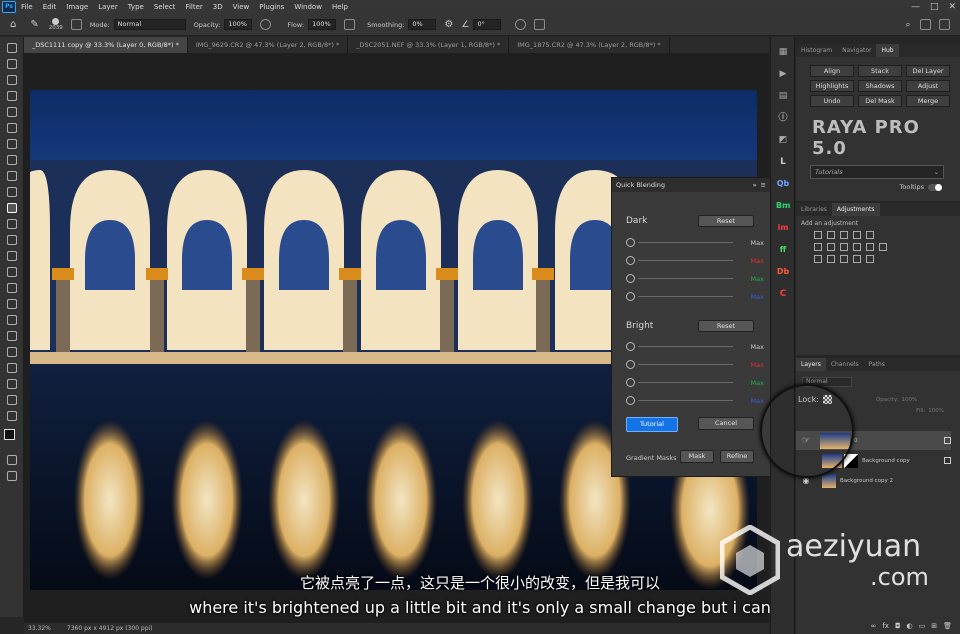 The height and width of the screenshot is (634, 960). Describe the element at coordinates (907, 25) in the screenshot. I see `search-icon: ⌕` at that location.